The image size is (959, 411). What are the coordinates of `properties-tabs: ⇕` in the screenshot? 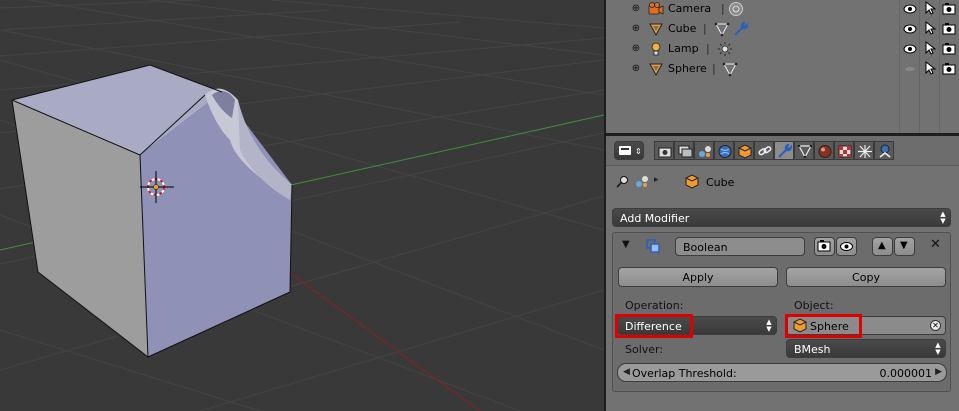 It's located at (782, 151).